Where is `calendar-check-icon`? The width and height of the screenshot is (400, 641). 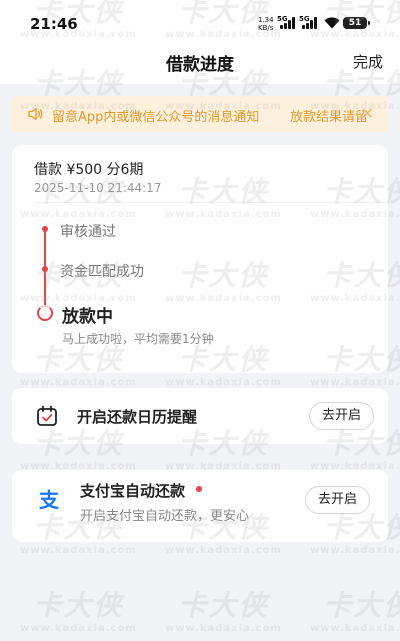 calendar-check-icon is located at coordinates (47, 415).